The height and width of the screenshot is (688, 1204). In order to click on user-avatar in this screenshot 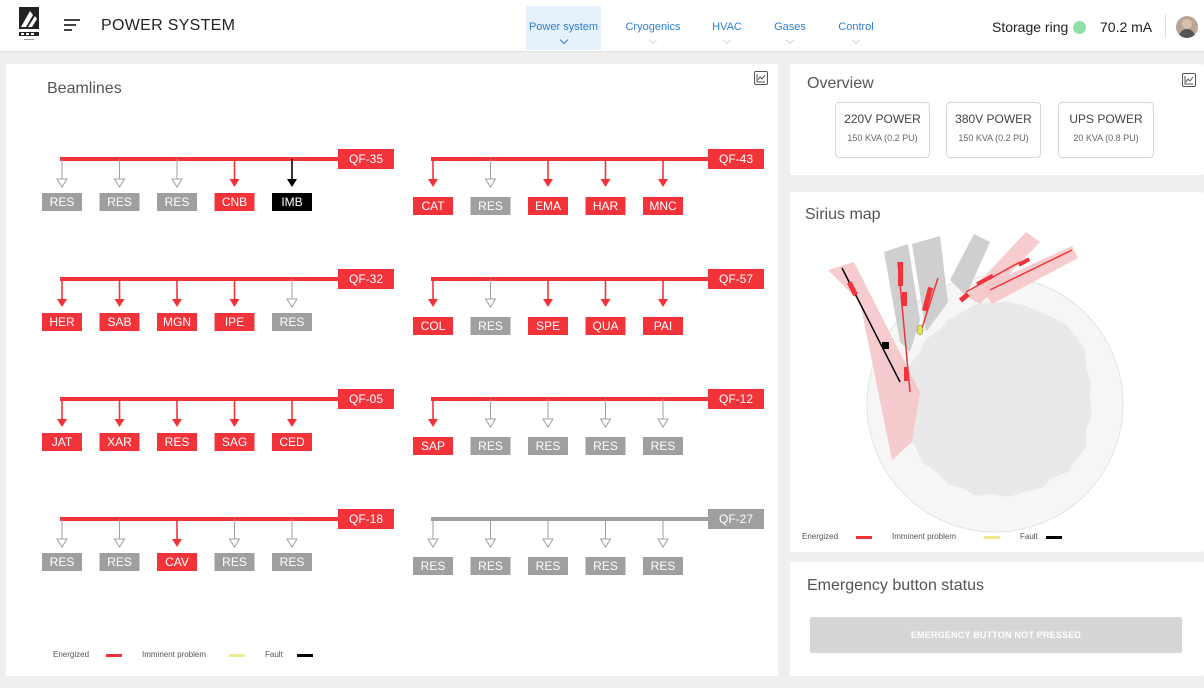, I will do `click(1187, 27)`.